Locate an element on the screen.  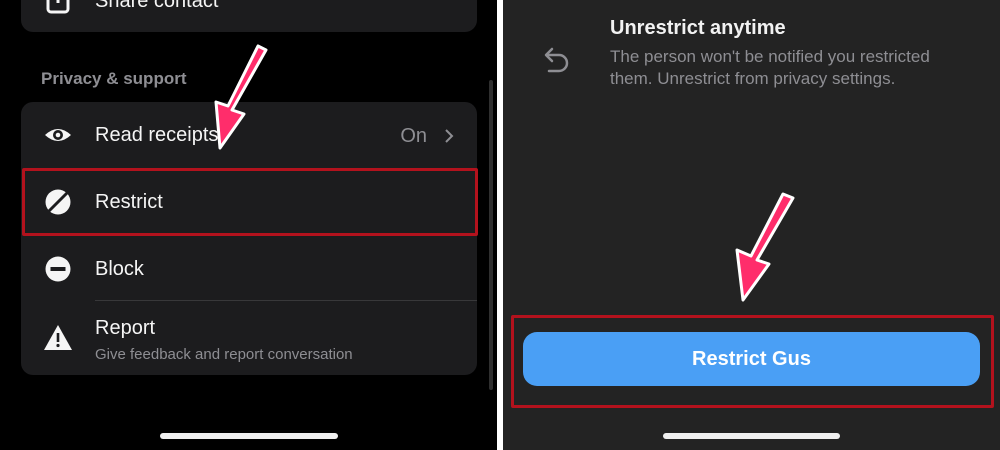
scrollbar is located at coordinates (491, 235).